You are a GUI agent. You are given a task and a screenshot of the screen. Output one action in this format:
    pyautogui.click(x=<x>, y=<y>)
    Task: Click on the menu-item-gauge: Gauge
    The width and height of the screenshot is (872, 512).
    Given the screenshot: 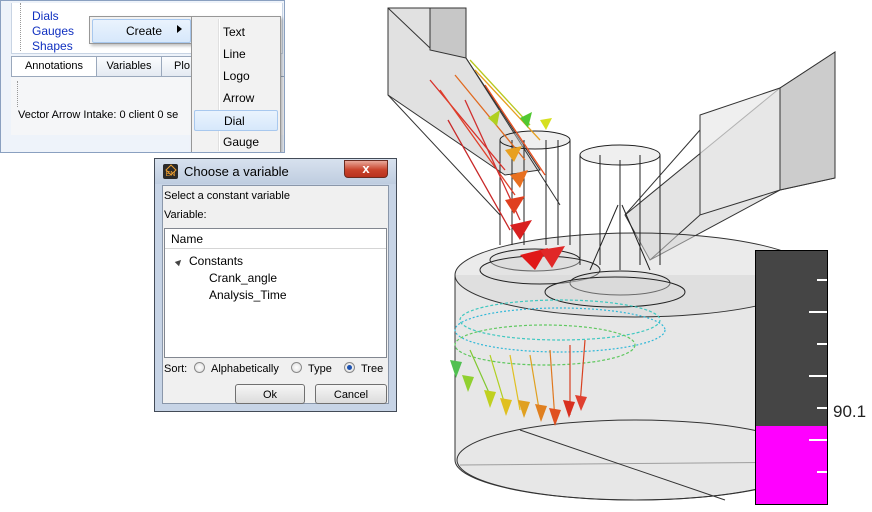 What is the action you would take?
    pyautogui.click(x=236, y=142)
    